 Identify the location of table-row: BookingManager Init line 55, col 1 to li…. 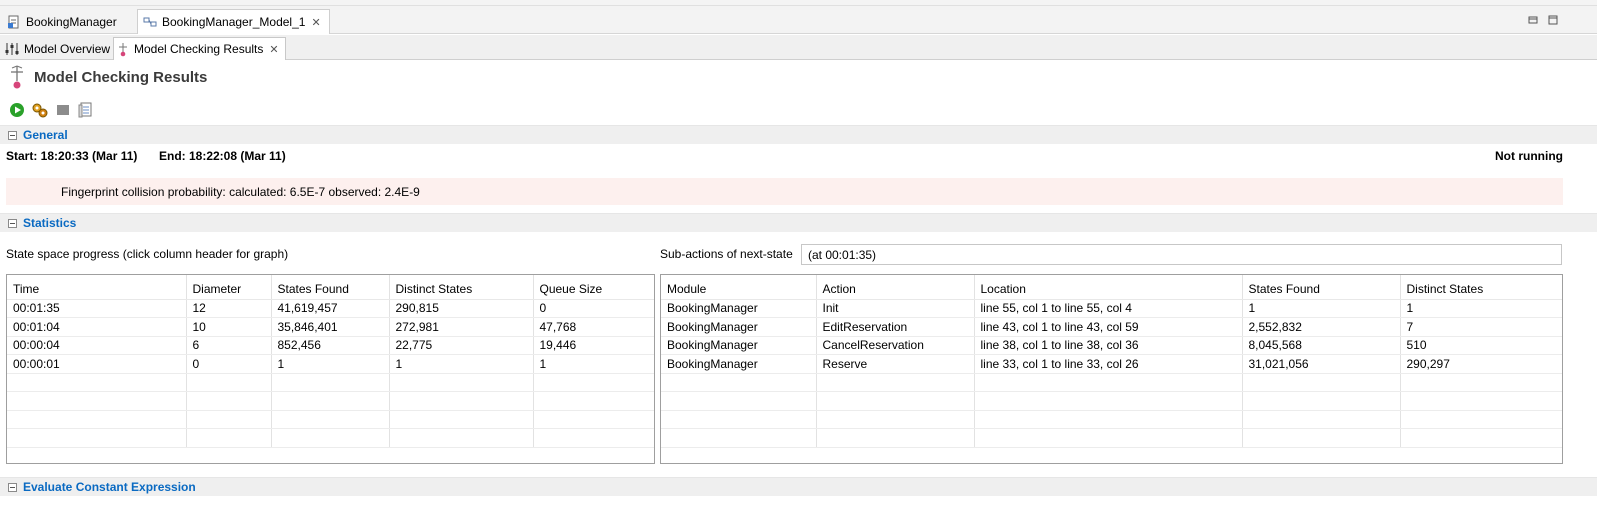
(1111, 308).